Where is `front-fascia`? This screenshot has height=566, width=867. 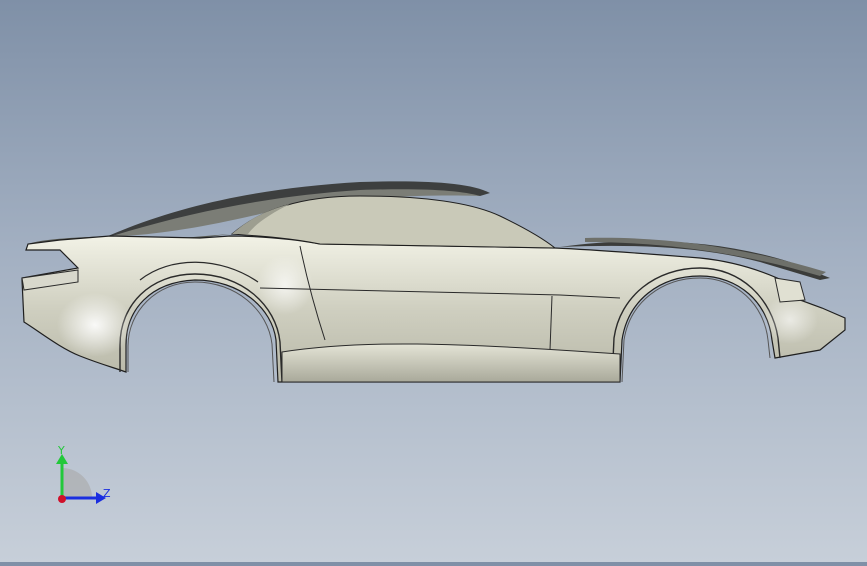
front-fascia is located at coordinates (790, 290).